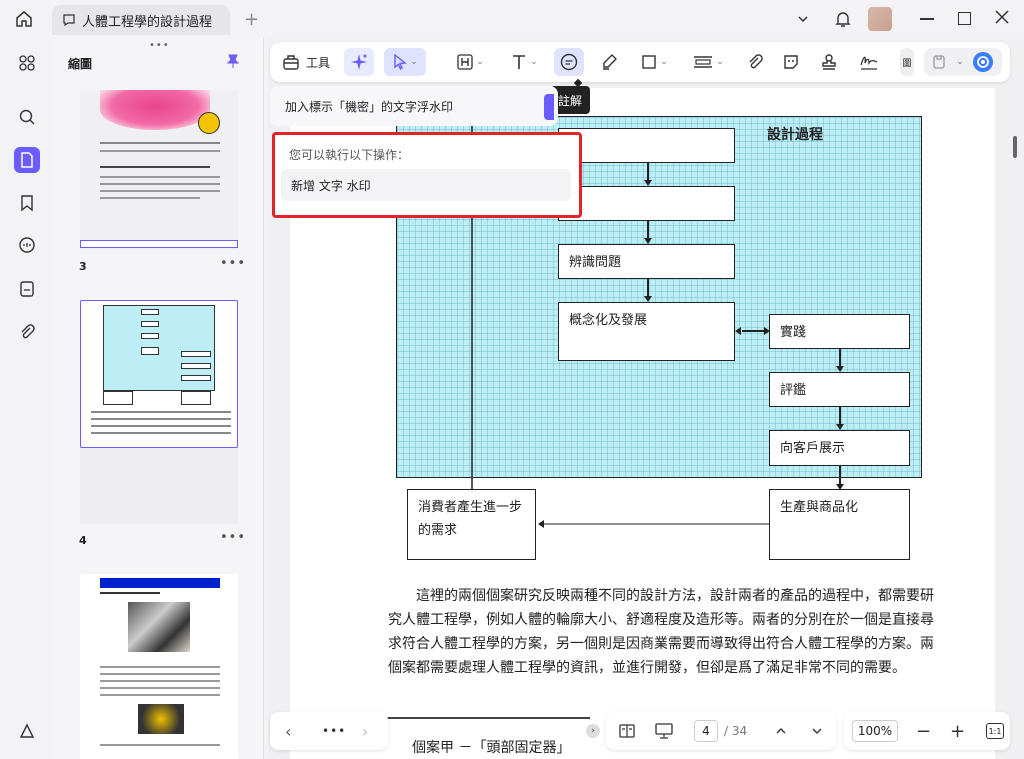 The width and height of the screenshot is (1024, 759). Describe the element at coordinates (995, 731) in the screenshot. I see `actual-size-icon: 1:1` at that location.